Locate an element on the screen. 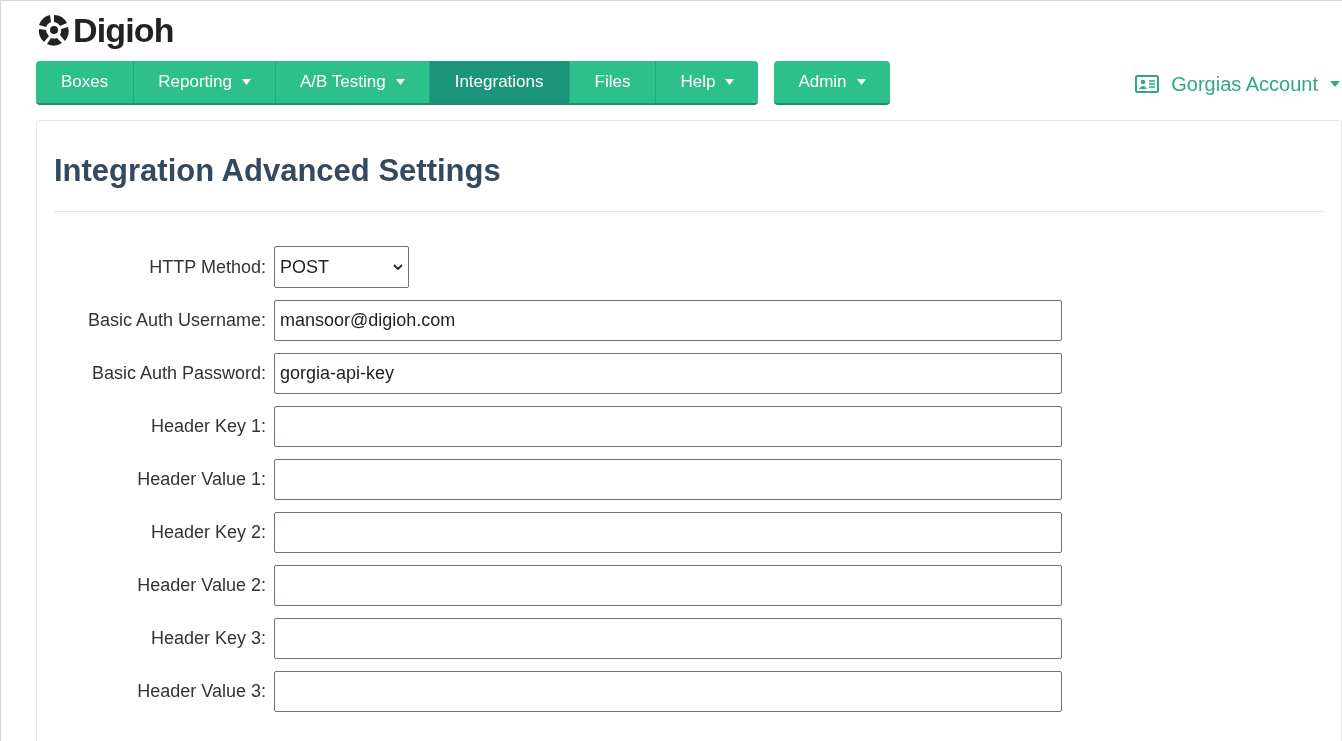  field-label: Header Value 1: is located at coordinates (201, 479).